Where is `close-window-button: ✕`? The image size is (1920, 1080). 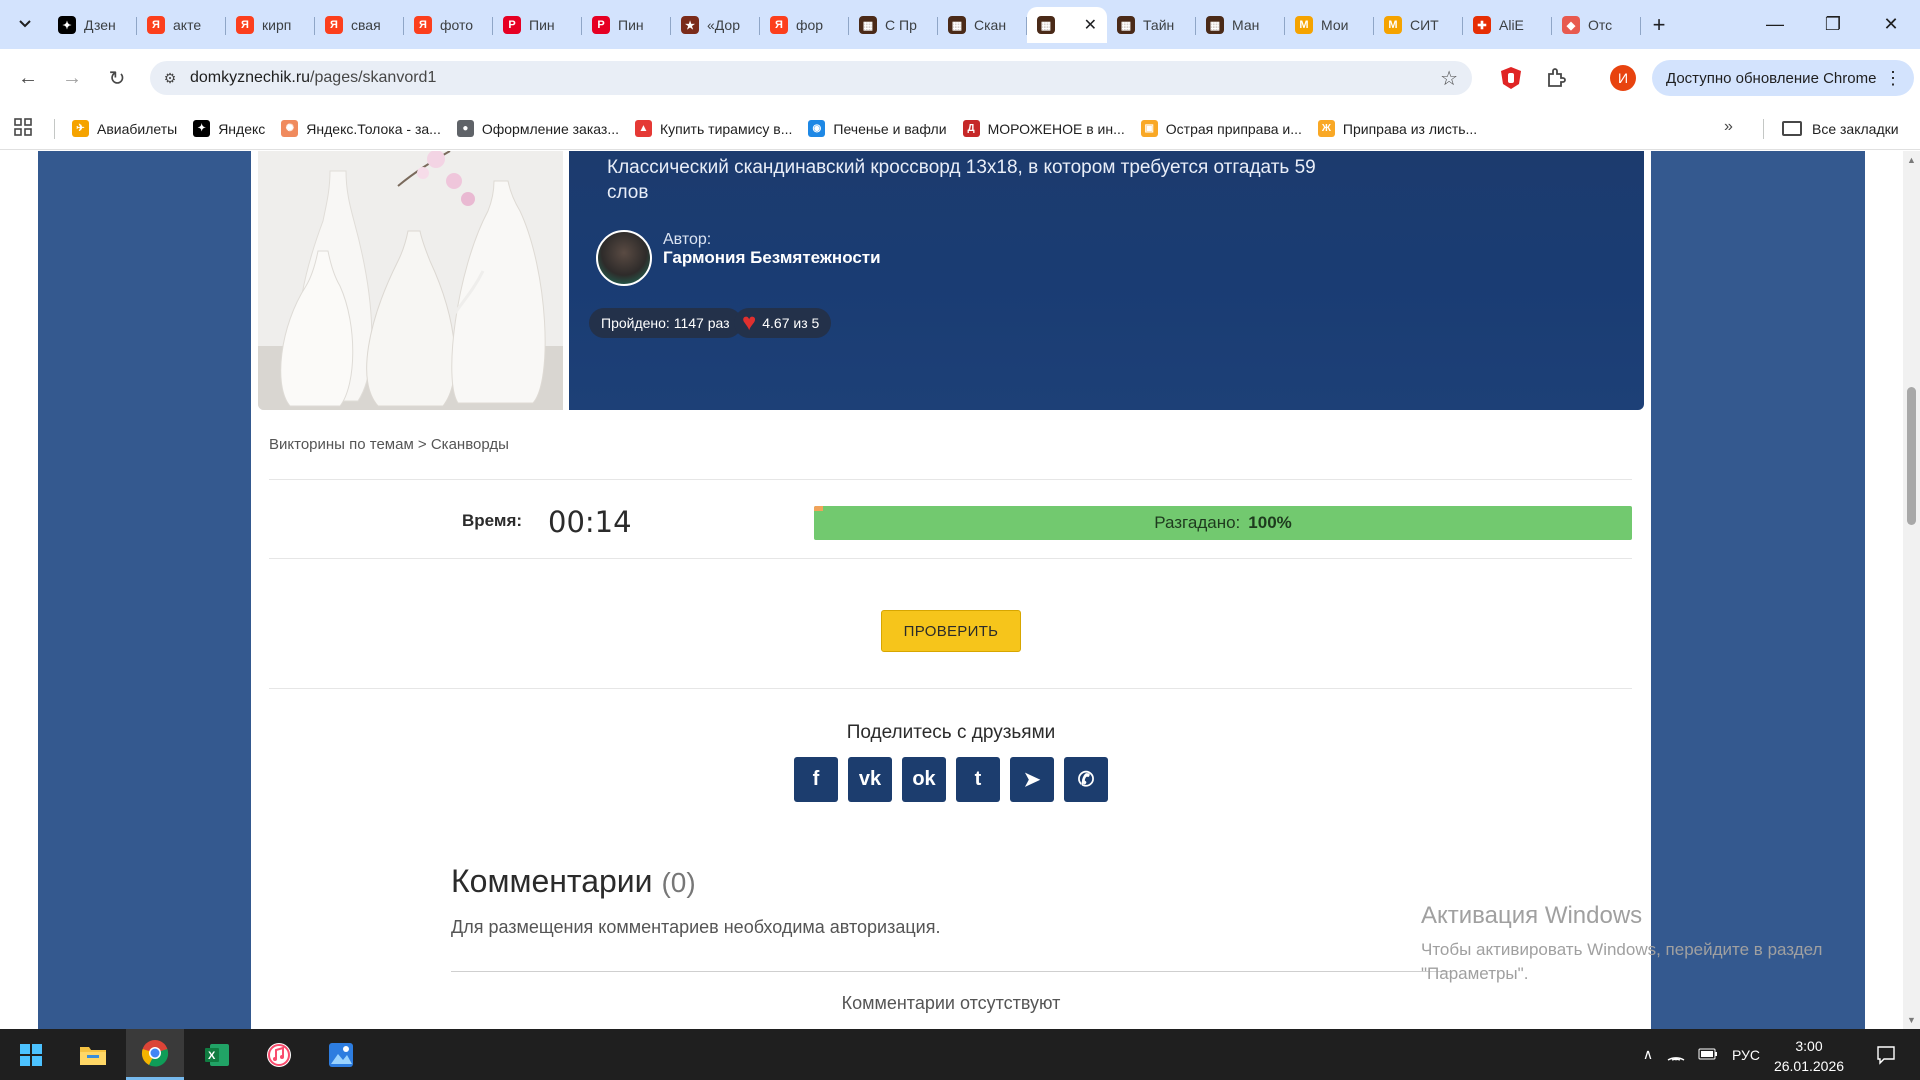 close-window-button: ✕ is located at coordinates (1891, 24).